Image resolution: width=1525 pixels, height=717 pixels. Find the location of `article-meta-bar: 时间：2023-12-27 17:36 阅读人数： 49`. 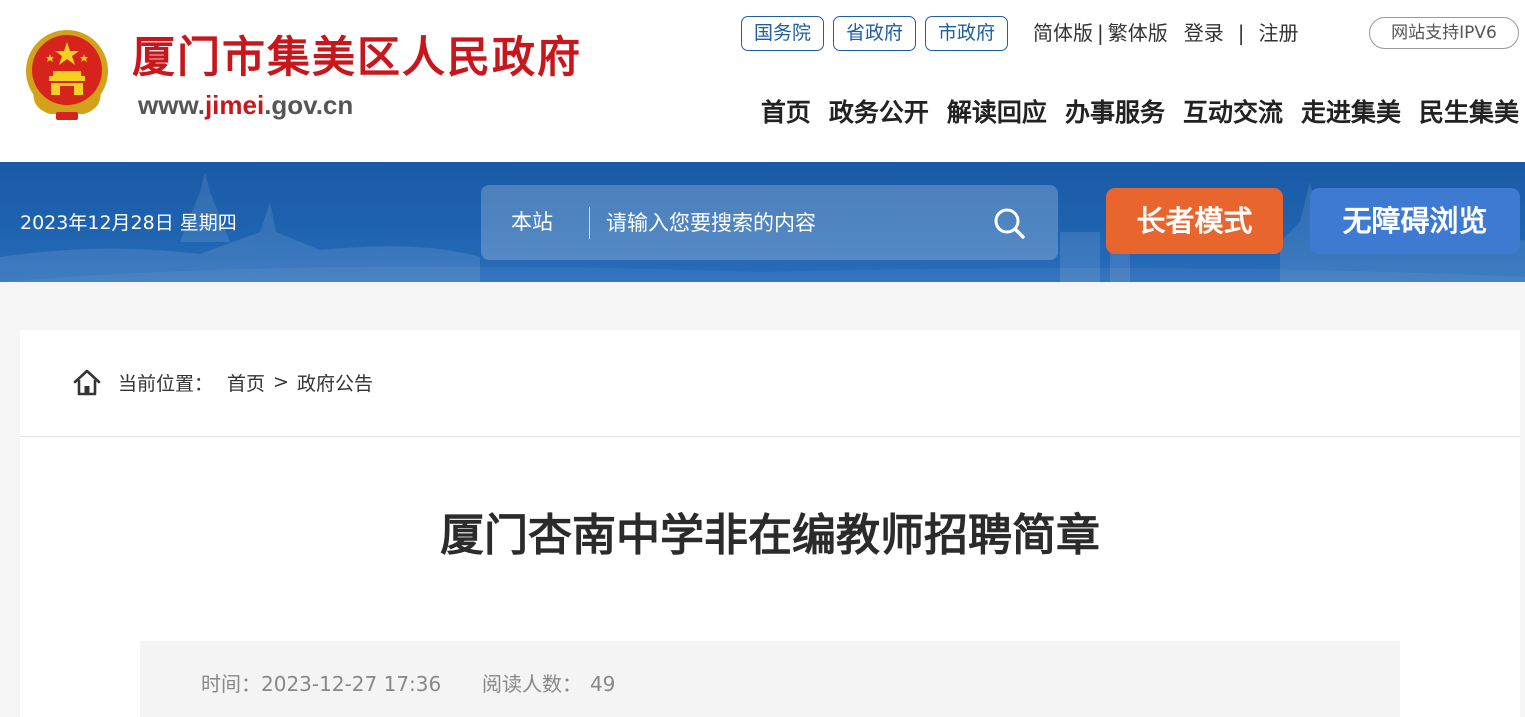

article-meta-bar: 时间：2023-12-27 17:36 阅读人数： 49 is located at coordinates (770, 679).